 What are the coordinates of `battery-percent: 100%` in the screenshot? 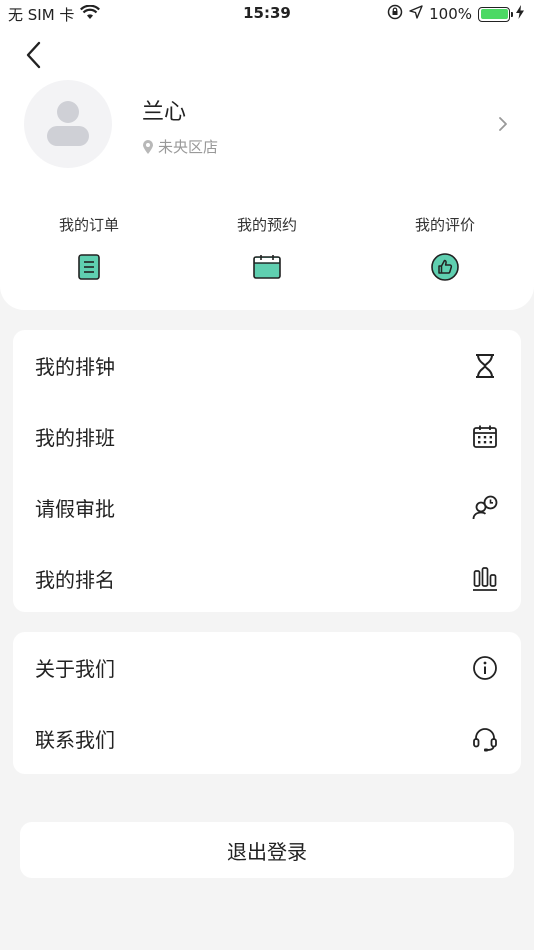 It's located at (450, 14).